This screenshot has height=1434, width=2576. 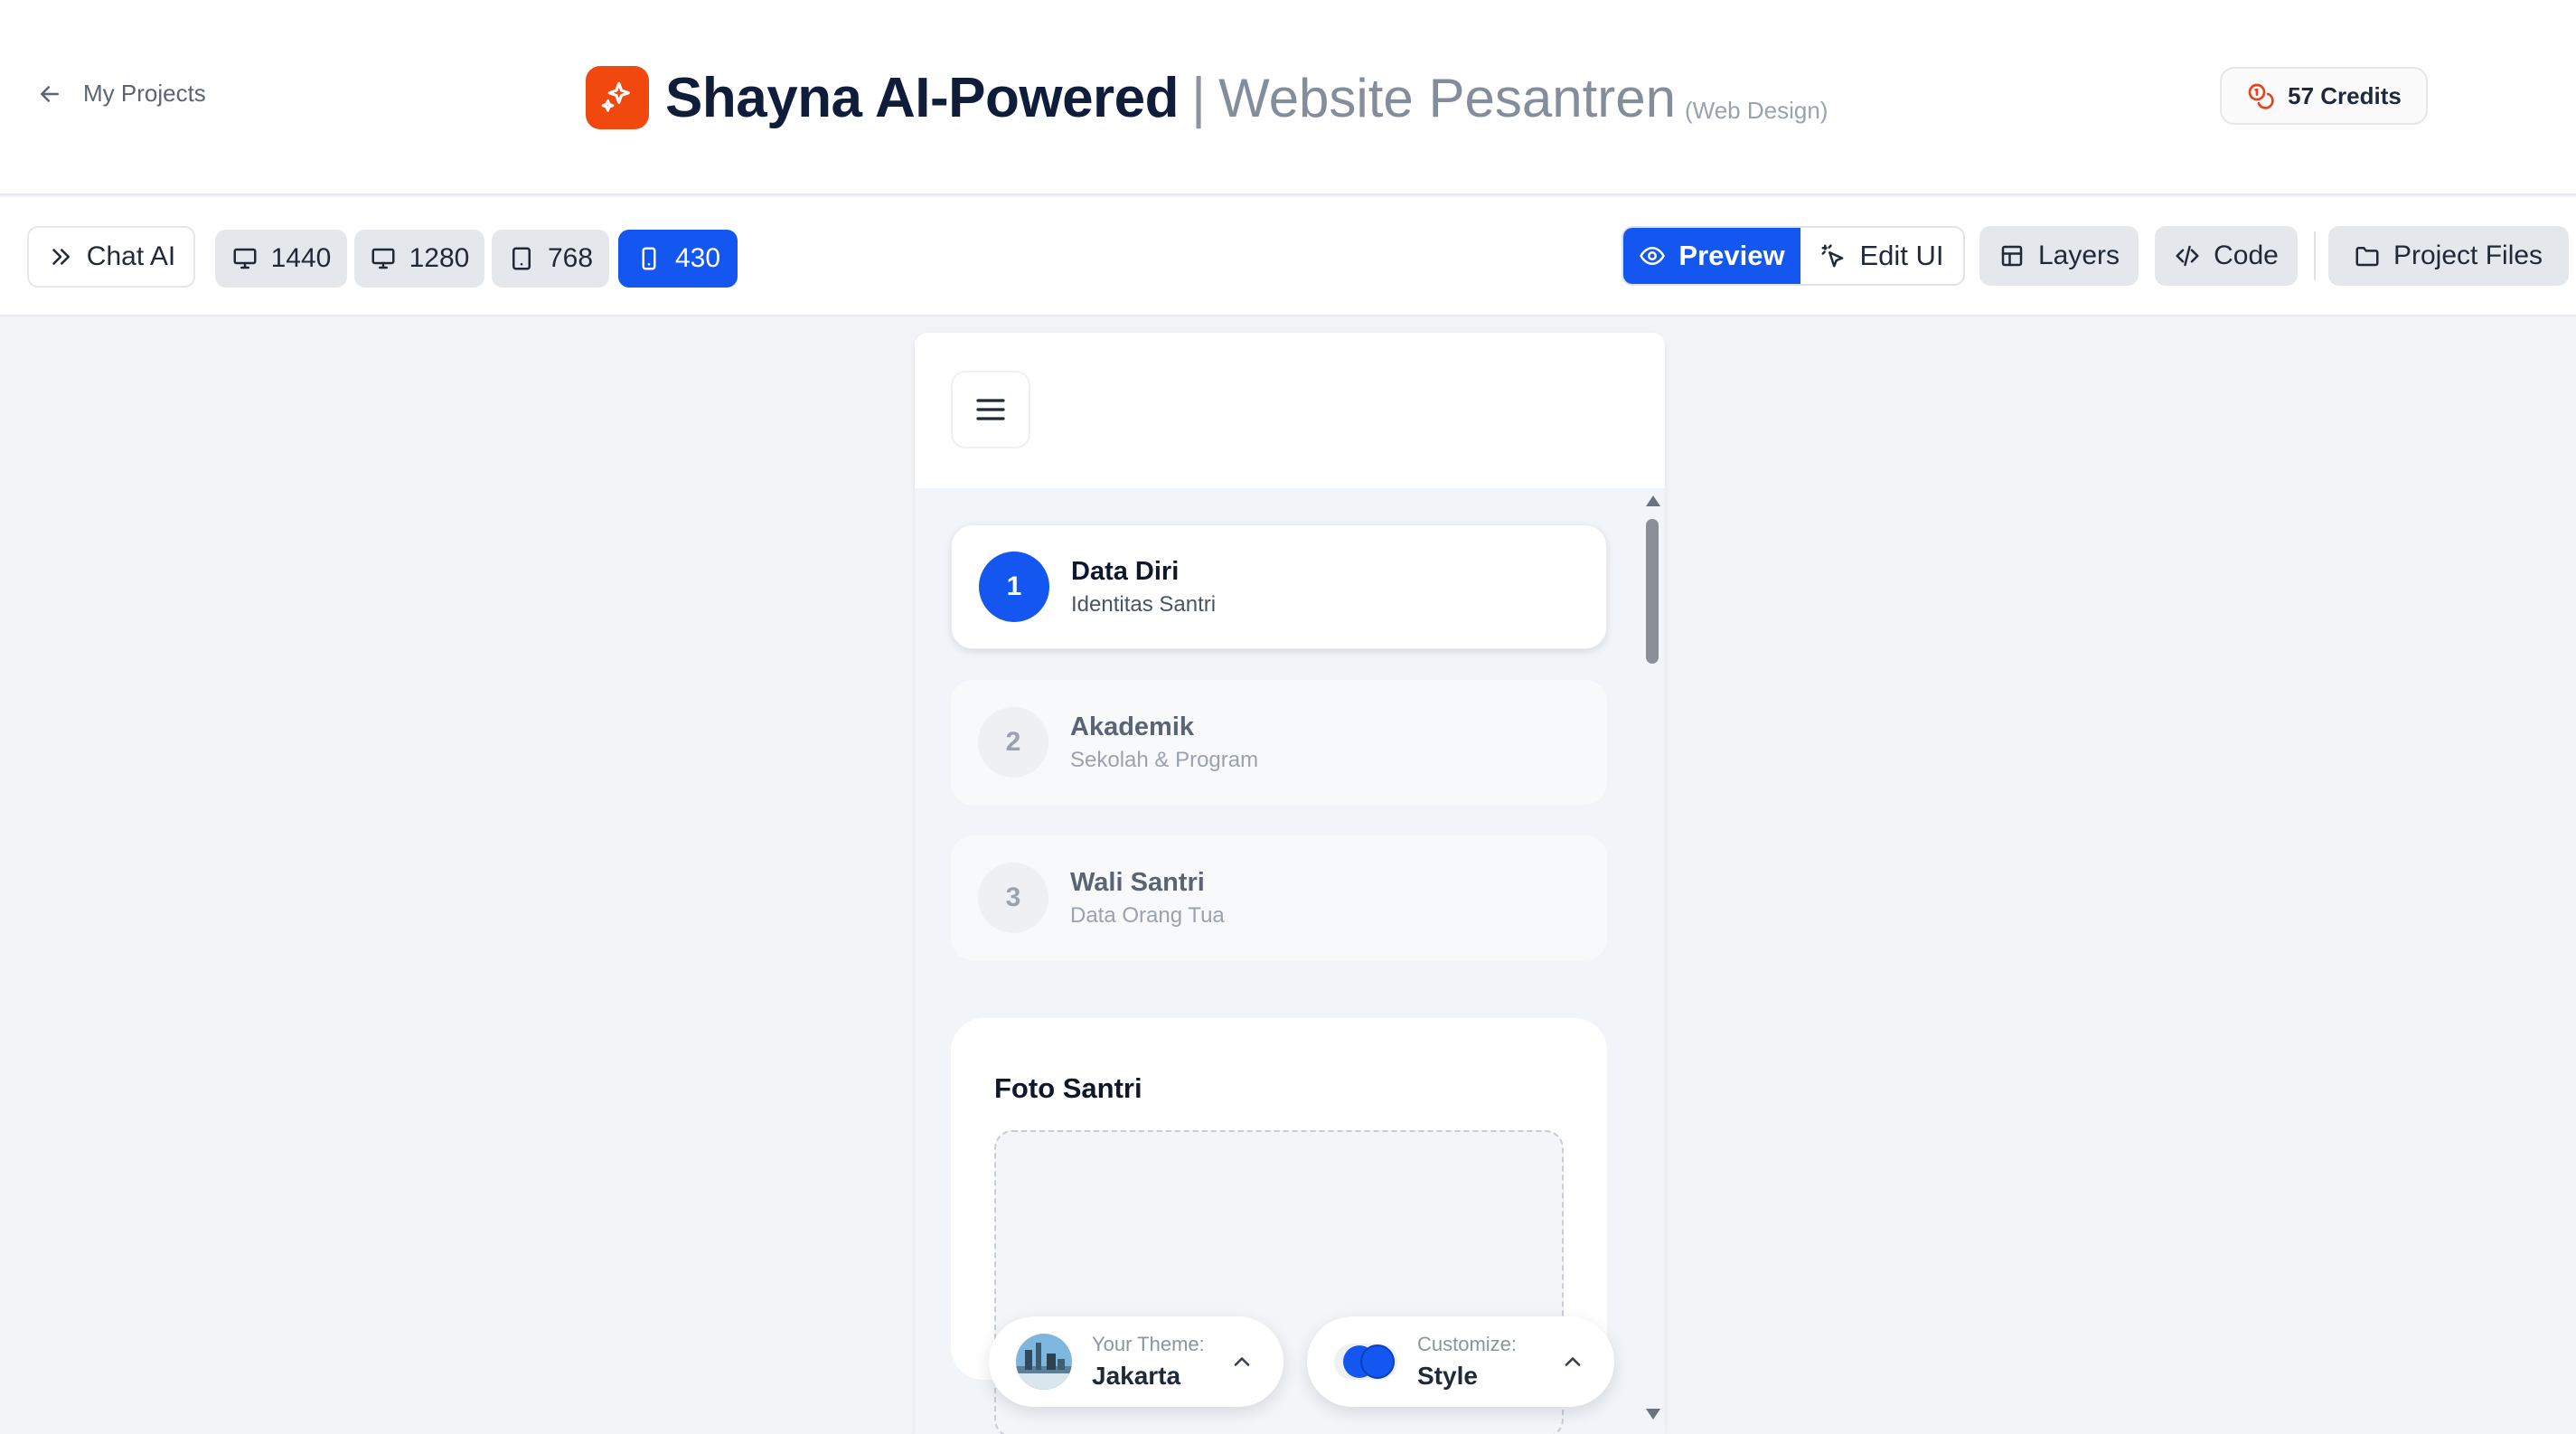 I want to click on menu-icon, so click(x=991, y=409).